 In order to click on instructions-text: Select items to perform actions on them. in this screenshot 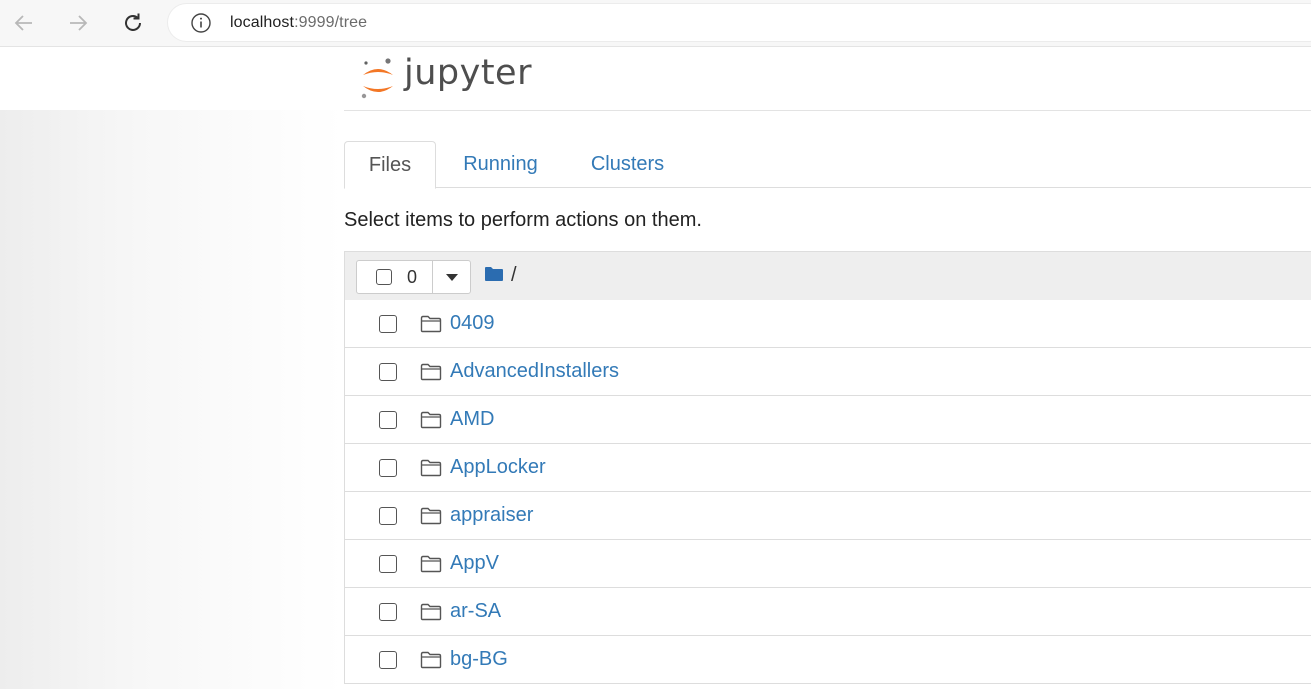, I will do `click(523, 220)`.